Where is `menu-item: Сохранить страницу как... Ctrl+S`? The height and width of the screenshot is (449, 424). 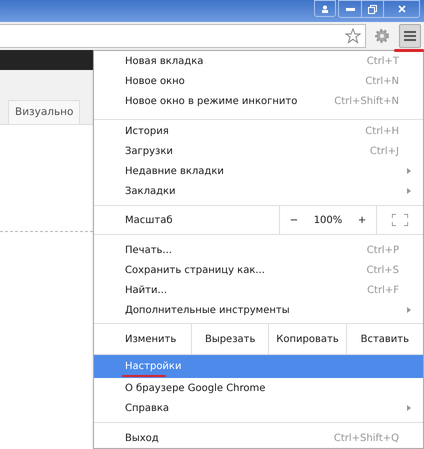
menu-item: Сохранить страницу как... Ctrl+S is located at coordinates (258, 270).